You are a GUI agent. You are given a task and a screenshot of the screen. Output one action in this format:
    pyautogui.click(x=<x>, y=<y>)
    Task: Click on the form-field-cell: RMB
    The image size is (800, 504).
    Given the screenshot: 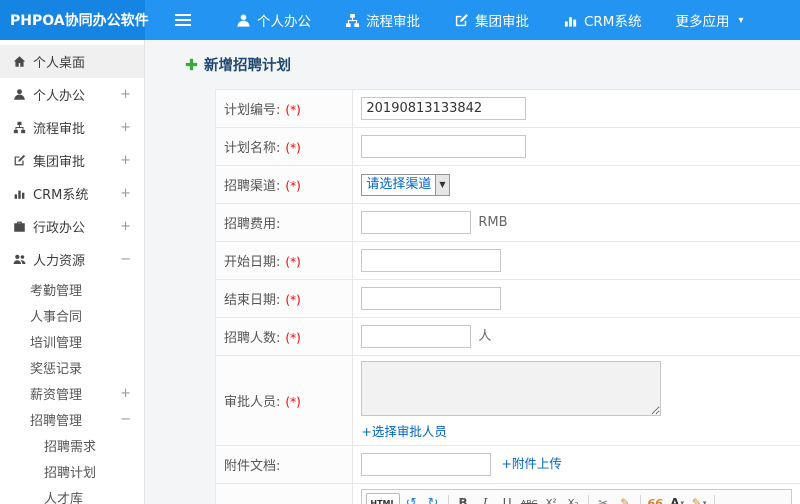 What is the action you would take?
    pyautogui.click(x=576, y=222)
    